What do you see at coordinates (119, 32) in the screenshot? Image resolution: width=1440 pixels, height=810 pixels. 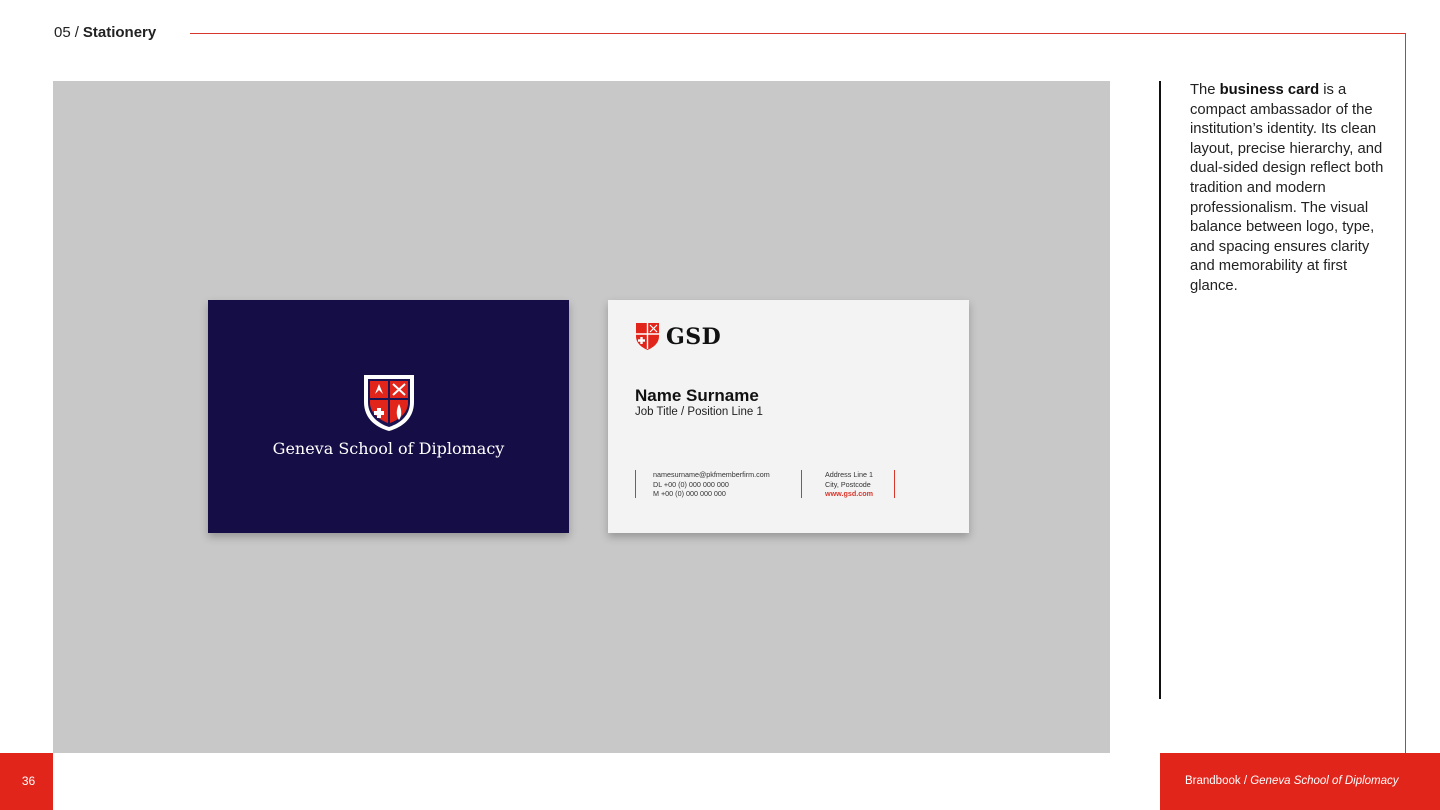 I see `section-title: Stationery` at bounding box center [119, 32].